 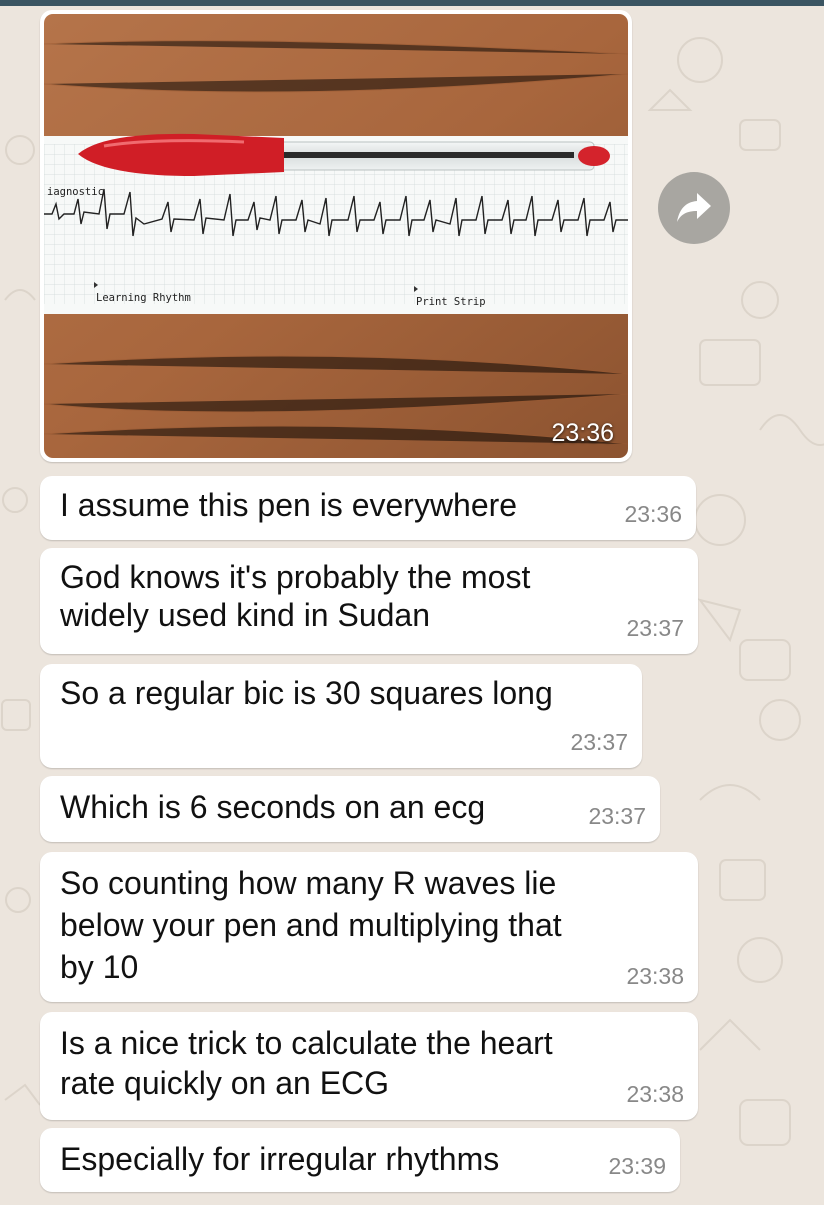 I want to click on forward-button, so click(x=694, y=208).